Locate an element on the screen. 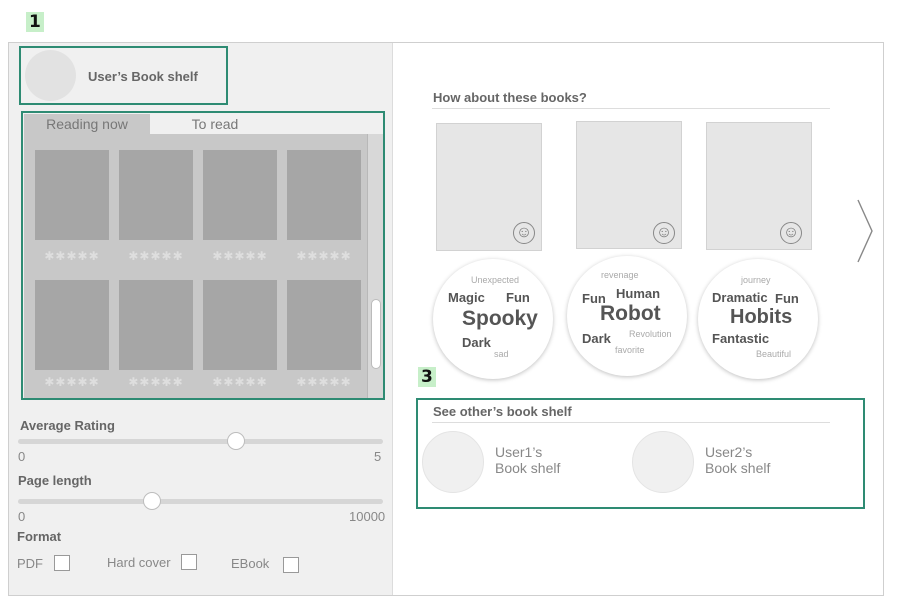 This screenshot has width=900, height=610. cloud-word: Magic is located at coordinates (466, 297).